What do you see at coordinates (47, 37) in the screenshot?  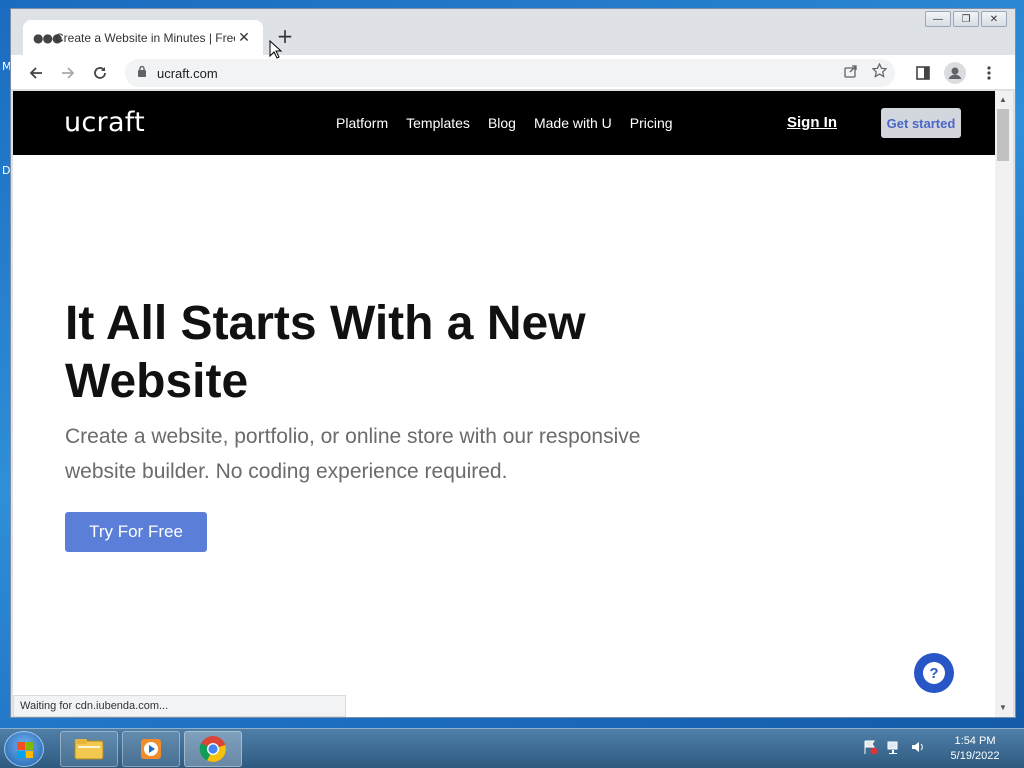 I see `loading-icon: ●●●` at bounding box center [47, 37].